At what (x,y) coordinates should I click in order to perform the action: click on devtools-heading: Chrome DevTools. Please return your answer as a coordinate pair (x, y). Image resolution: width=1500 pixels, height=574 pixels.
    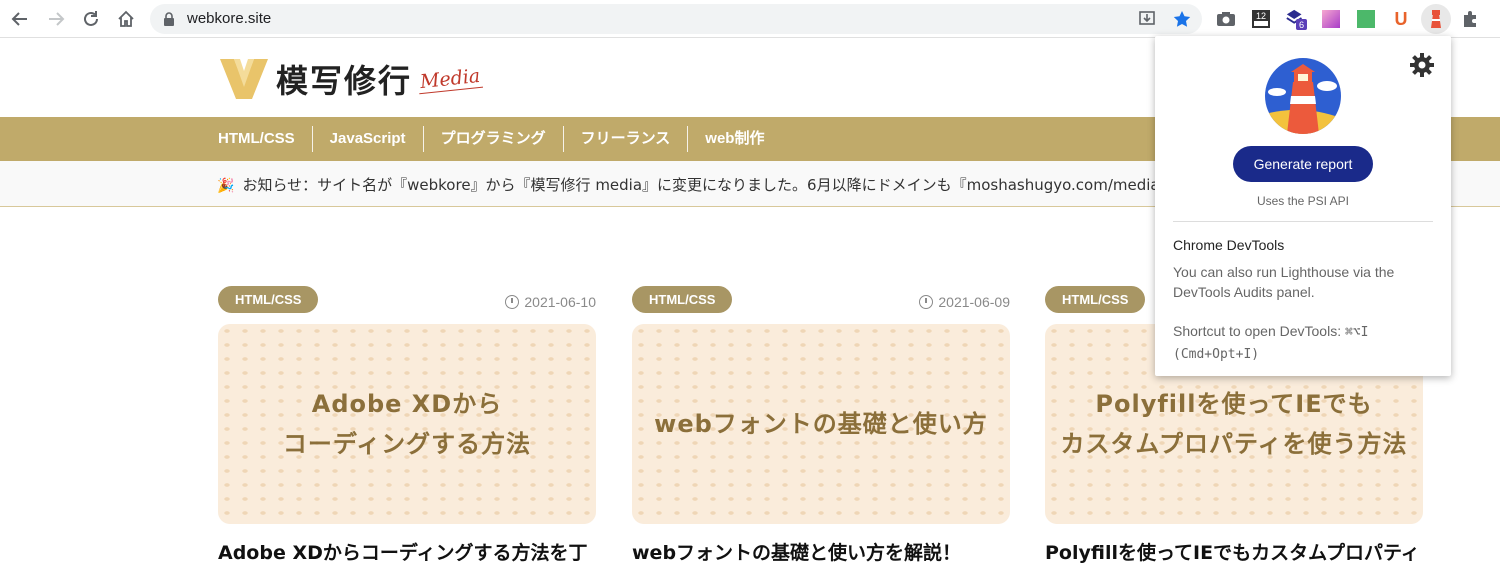
    Looking at the image, I should click on (1229, 245).